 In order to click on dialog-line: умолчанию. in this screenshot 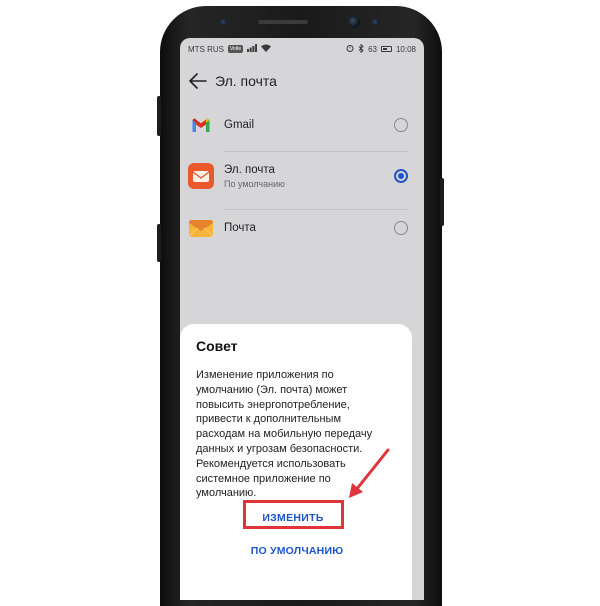, I will do `click(226, 493)`.